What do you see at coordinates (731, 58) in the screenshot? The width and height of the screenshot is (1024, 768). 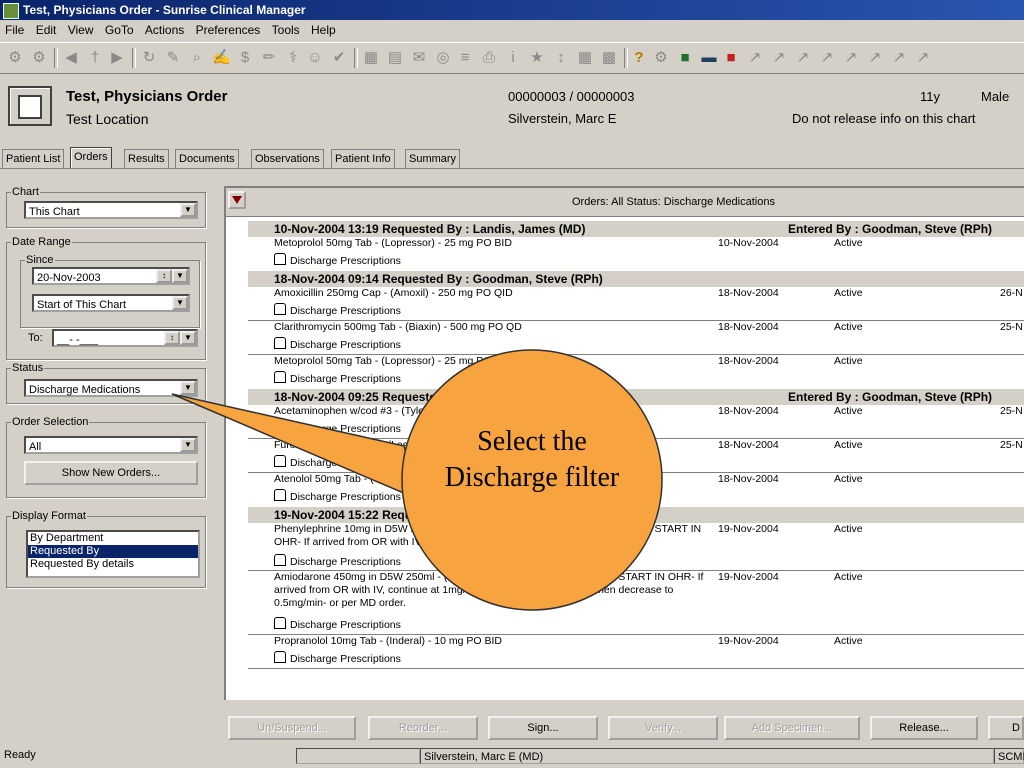 I see `alert-icon: ■` at bounding box center [731, 58].